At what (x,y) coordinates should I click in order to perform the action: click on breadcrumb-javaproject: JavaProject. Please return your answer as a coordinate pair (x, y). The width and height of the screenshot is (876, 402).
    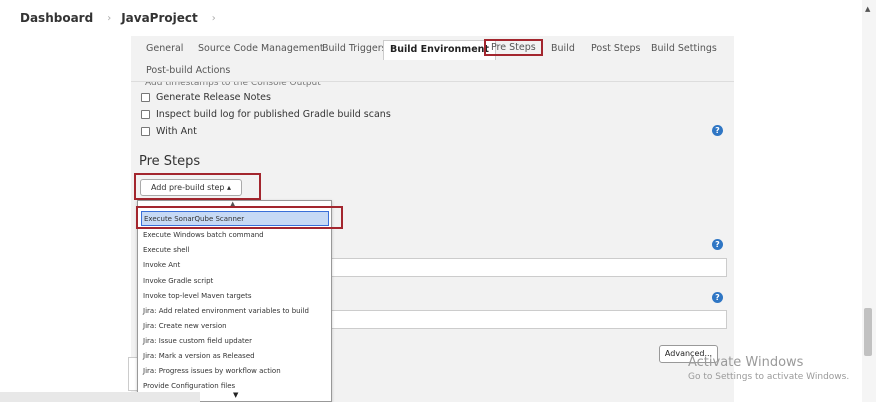
    Looking at the image, I should click on (159, 18).